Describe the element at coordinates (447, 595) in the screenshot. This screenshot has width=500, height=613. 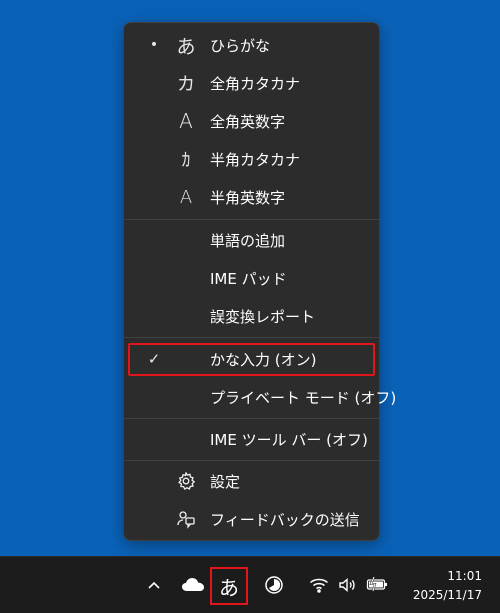
I see `clock-date: 2025/11/17` at that location.